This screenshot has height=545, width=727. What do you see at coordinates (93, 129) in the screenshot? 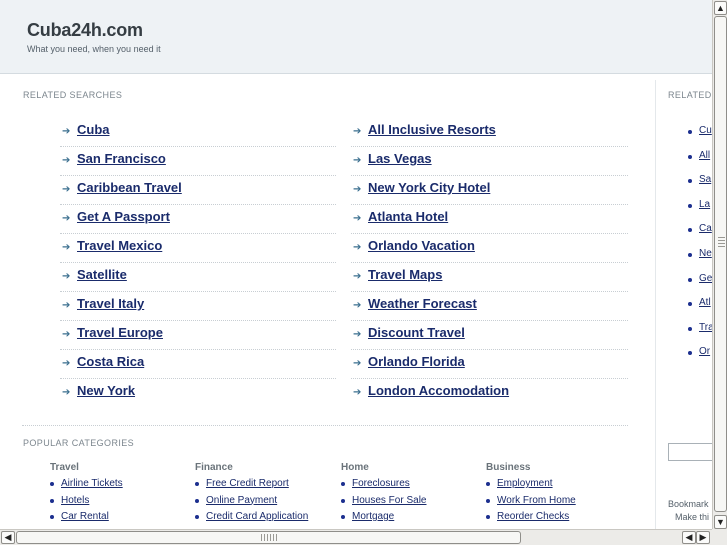
I see `related-search-link: Cuba` at bounding box center [93, 129].